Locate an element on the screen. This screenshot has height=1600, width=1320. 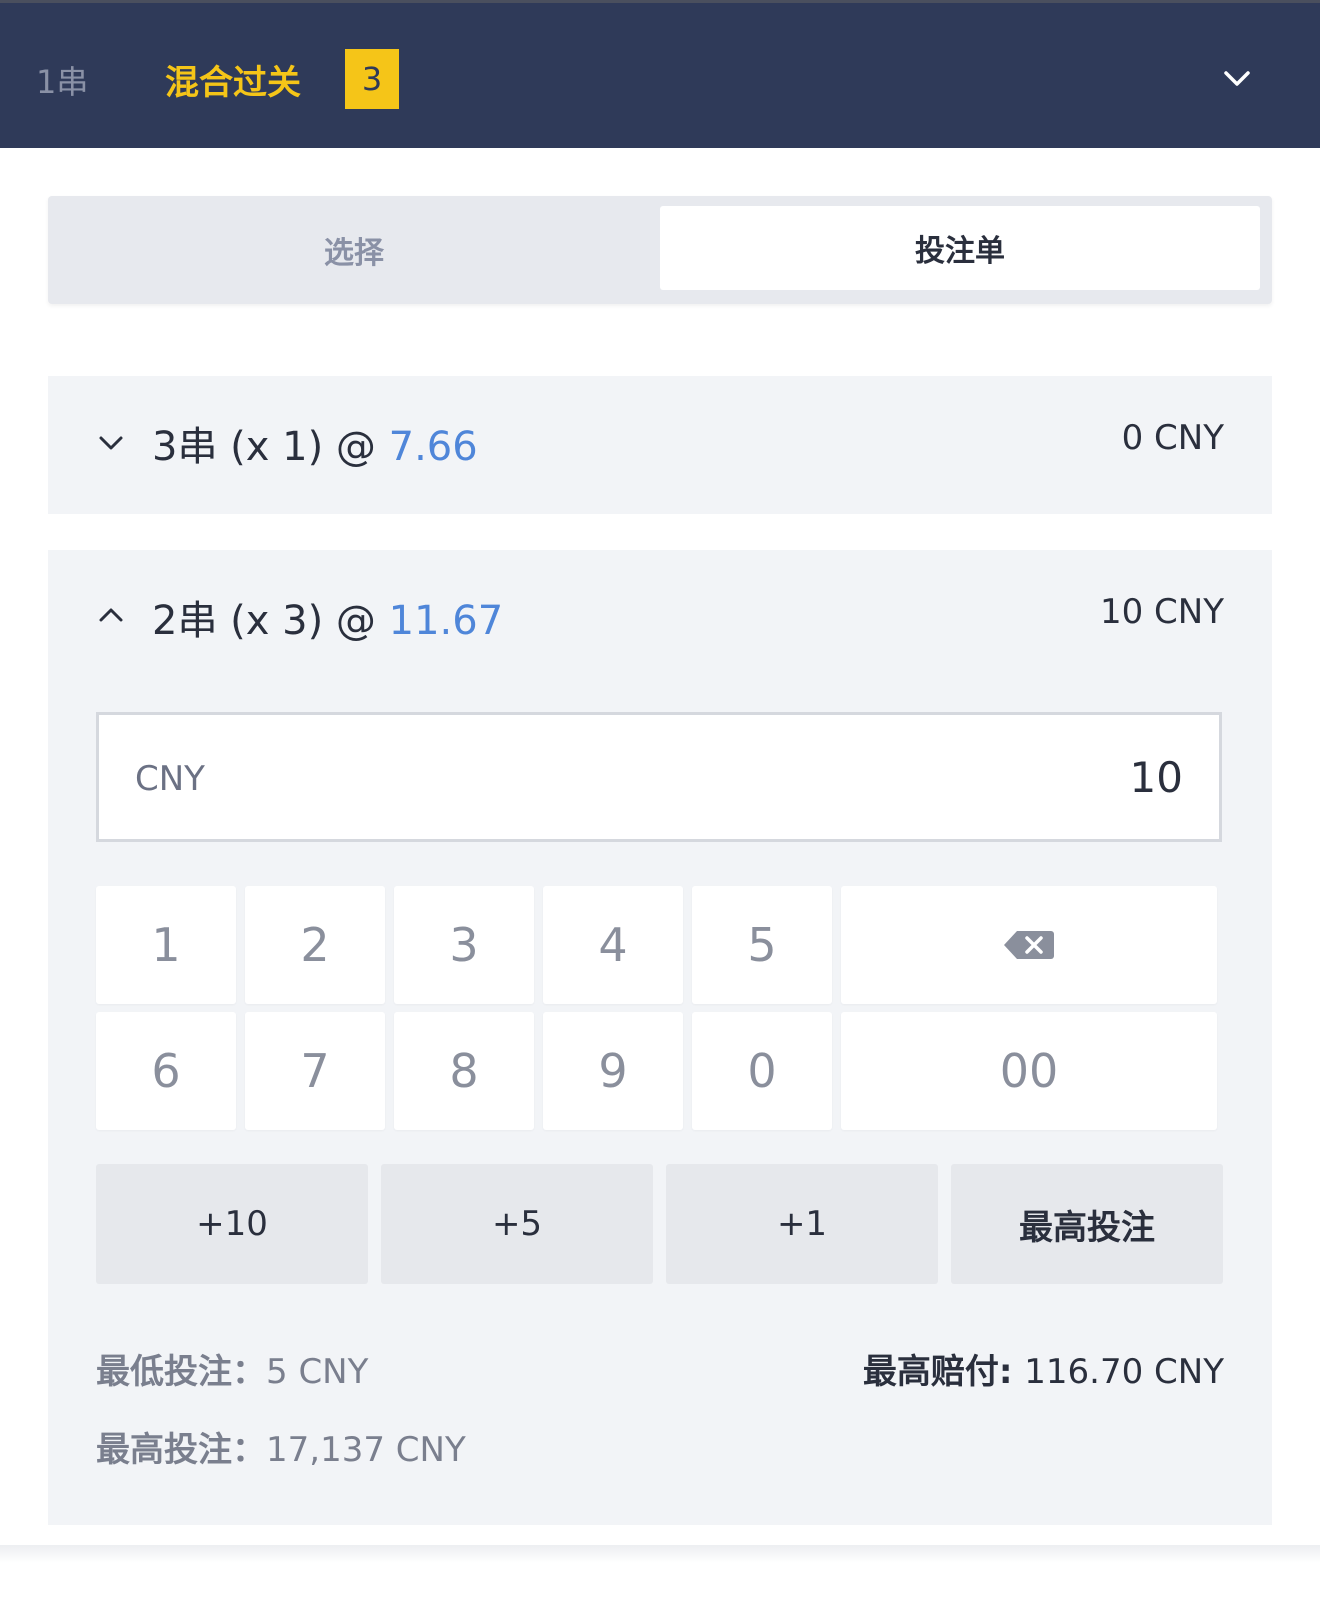
stake-input: CNY 10 is located at coordinates (659, 777).